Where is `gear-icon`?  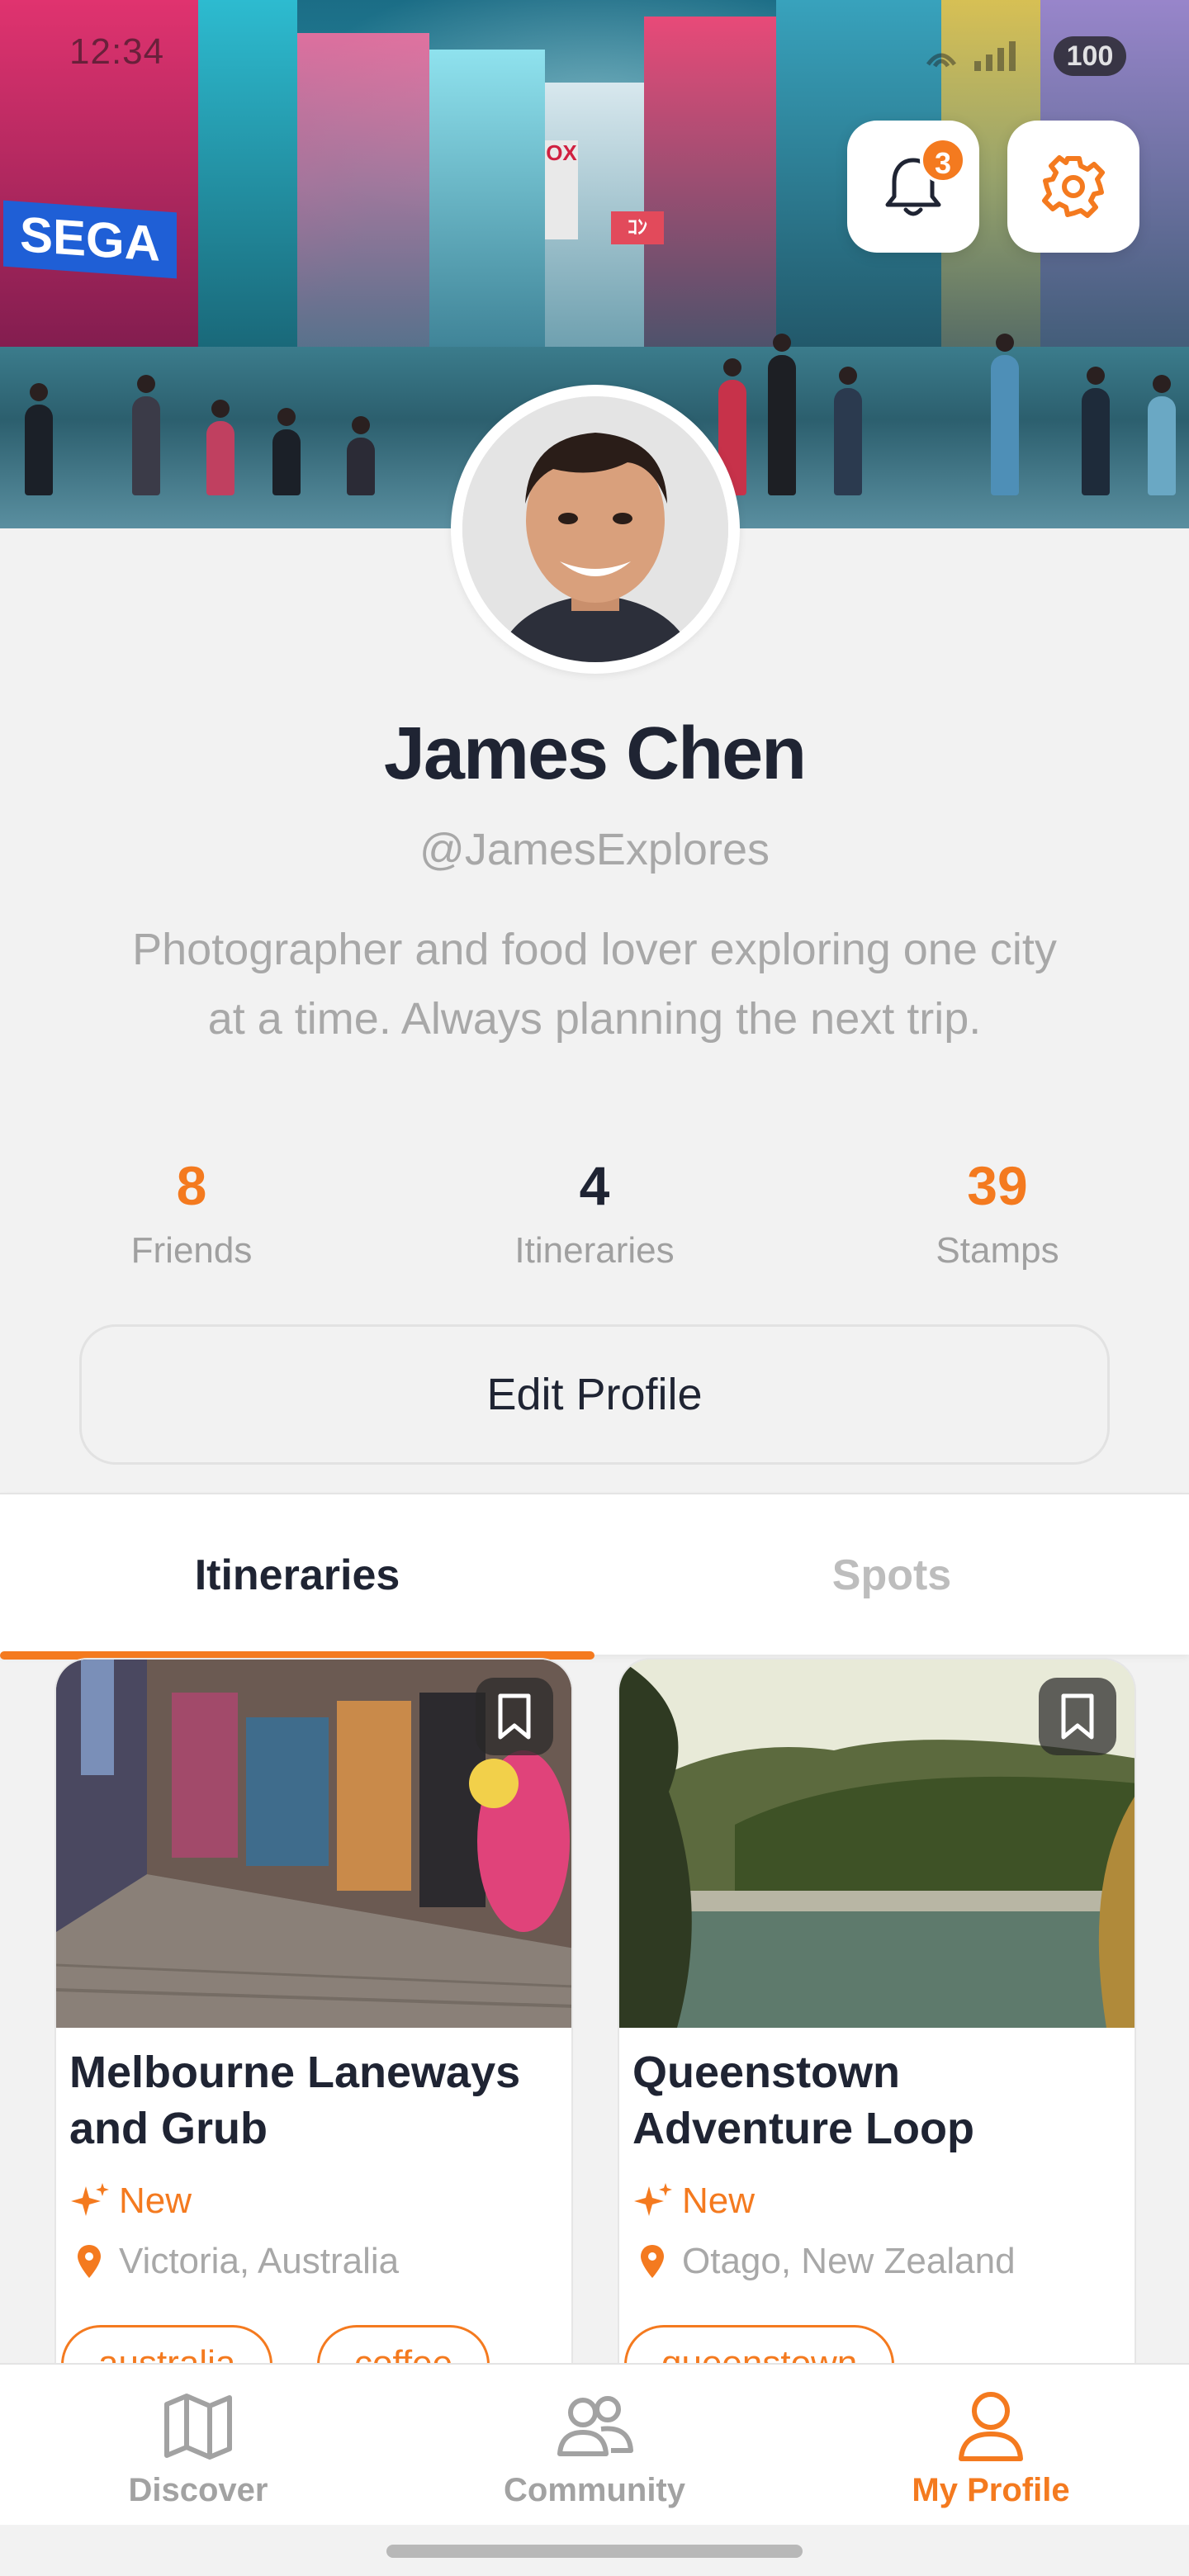 gear-icon is located at coordinates (1073, 186).